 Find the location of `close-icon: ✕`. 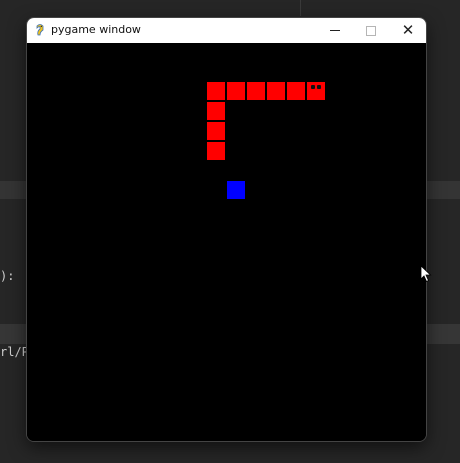

close-icon: ✕ is located at coordinates (408, 30).